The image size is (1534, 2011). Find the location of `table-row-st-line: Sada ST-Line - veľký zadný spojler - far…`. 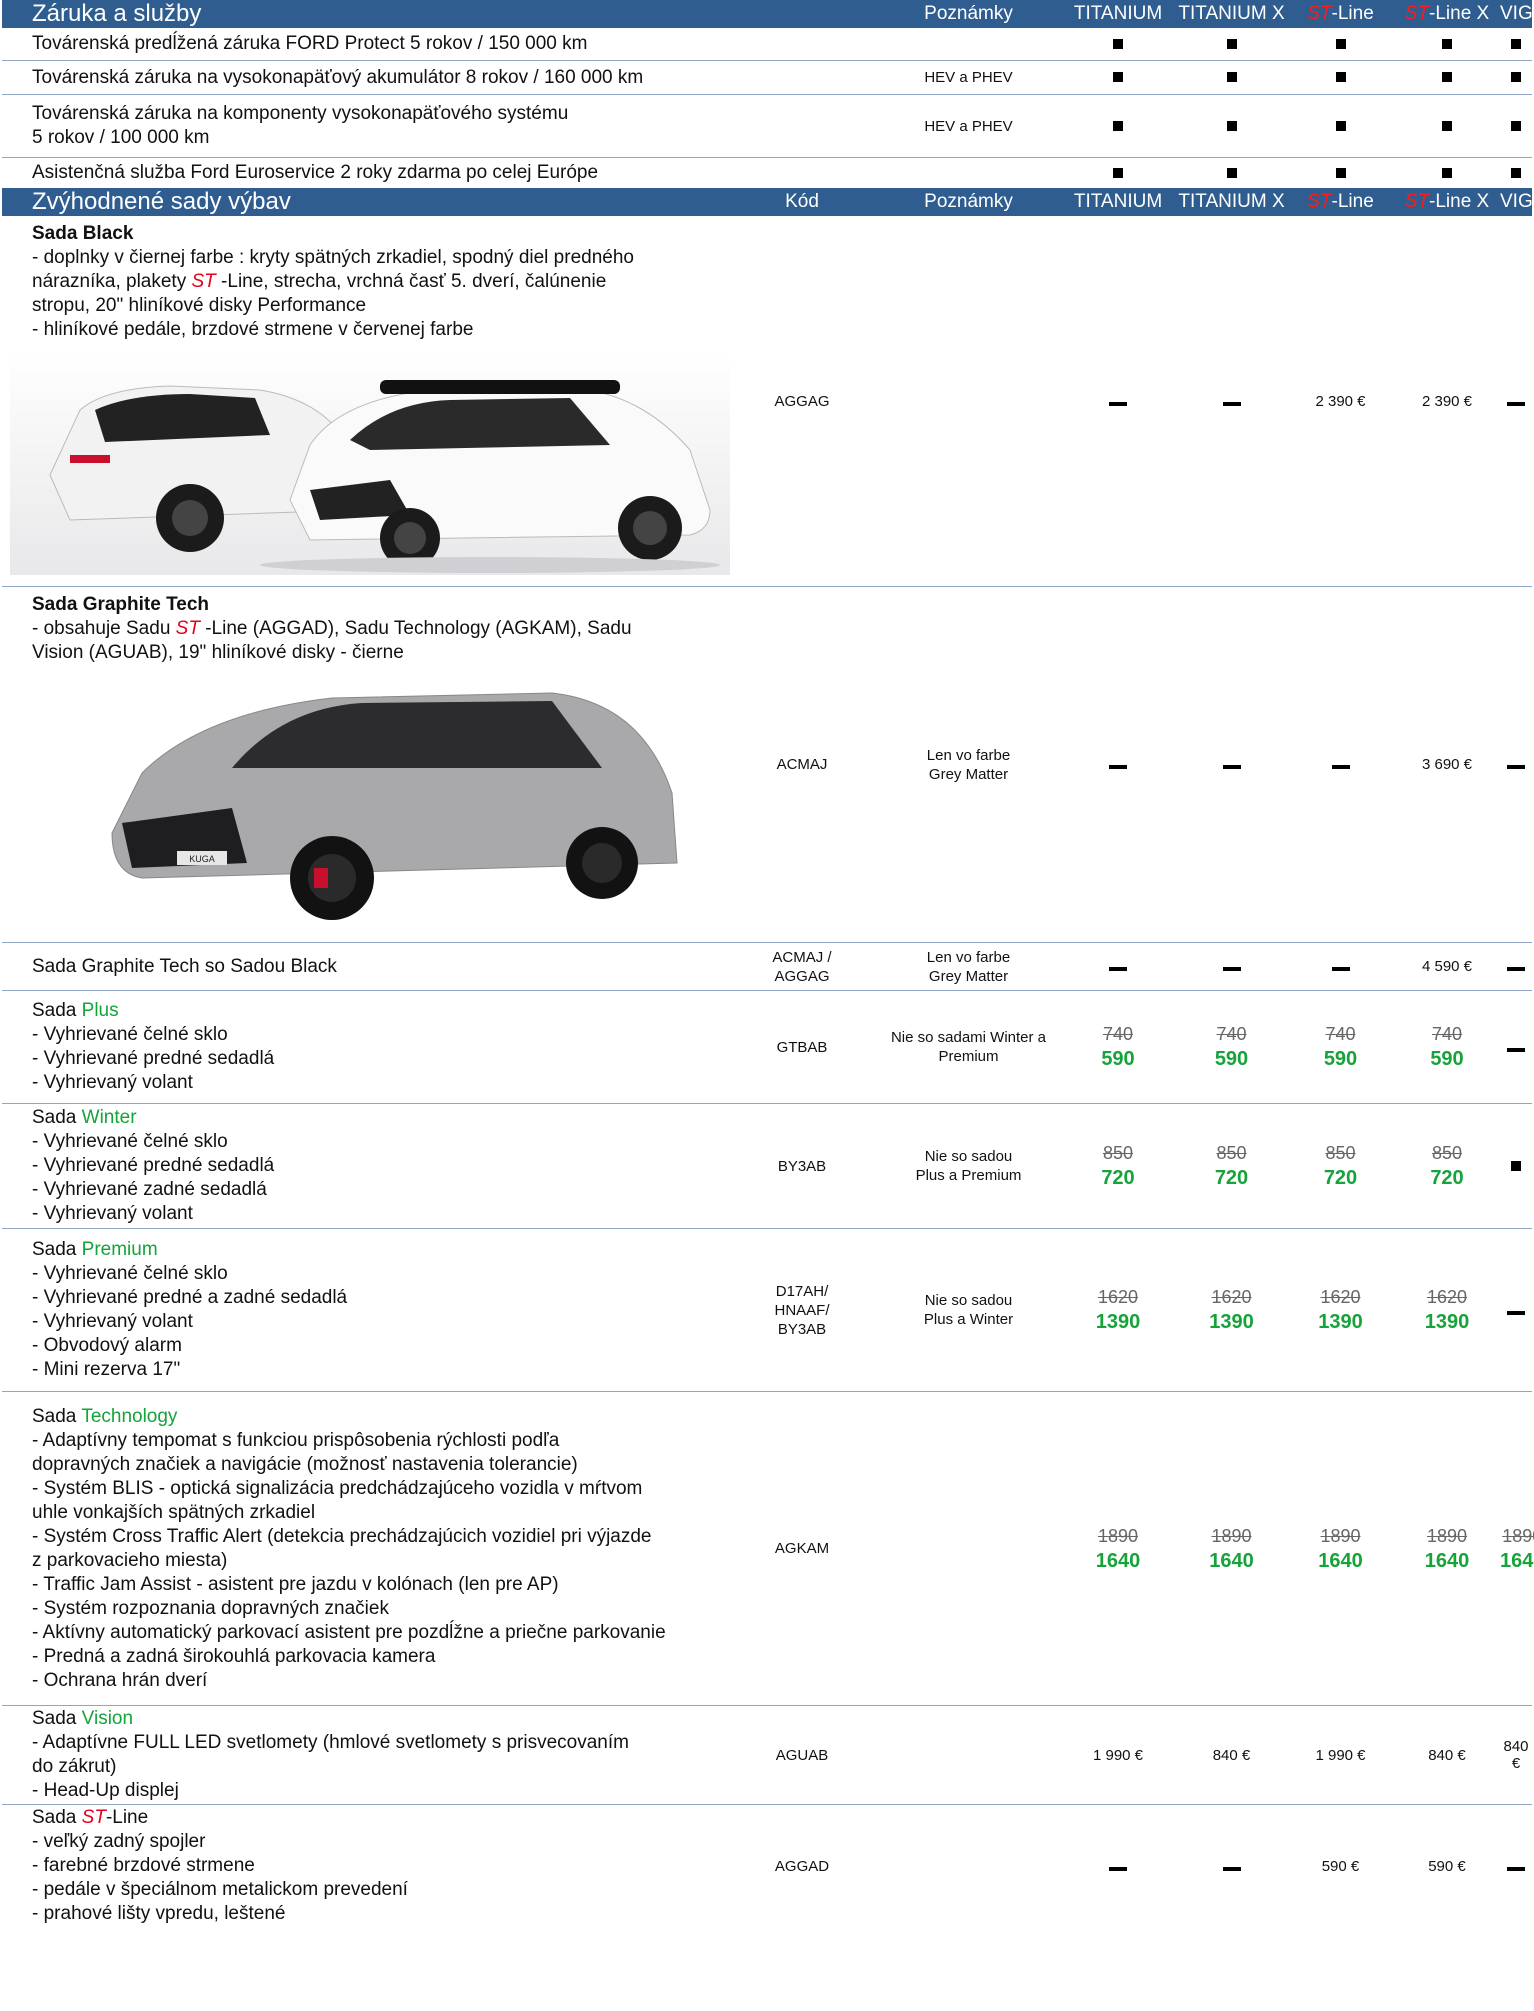

table-row-st-line: Sada ST-Line - veľký zadný spojler - far… is located at coordinates (767, 1866).